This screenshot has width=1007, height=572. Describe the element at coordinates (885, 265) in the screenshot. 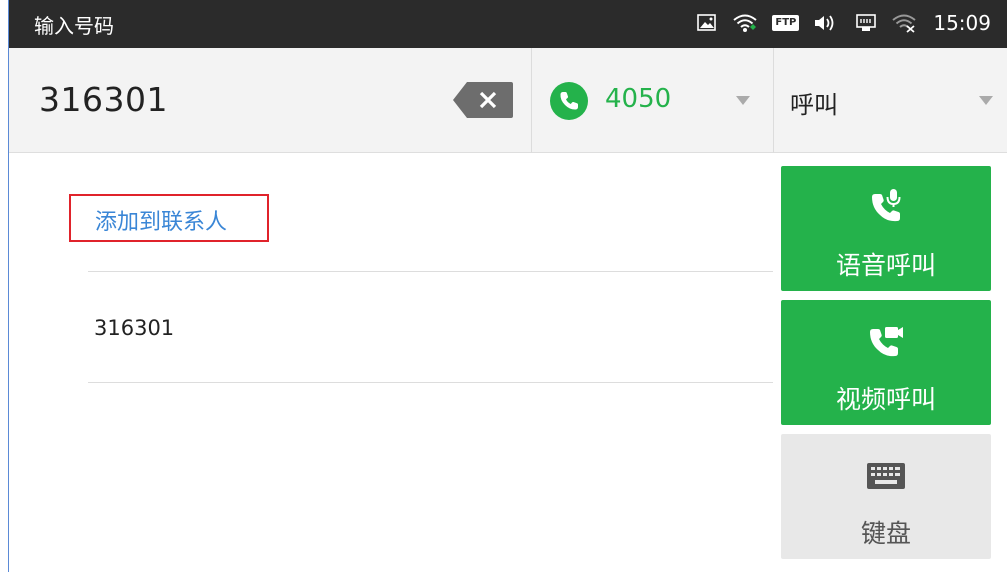

I see `voice-call-label: 语音呼叫` at that location.